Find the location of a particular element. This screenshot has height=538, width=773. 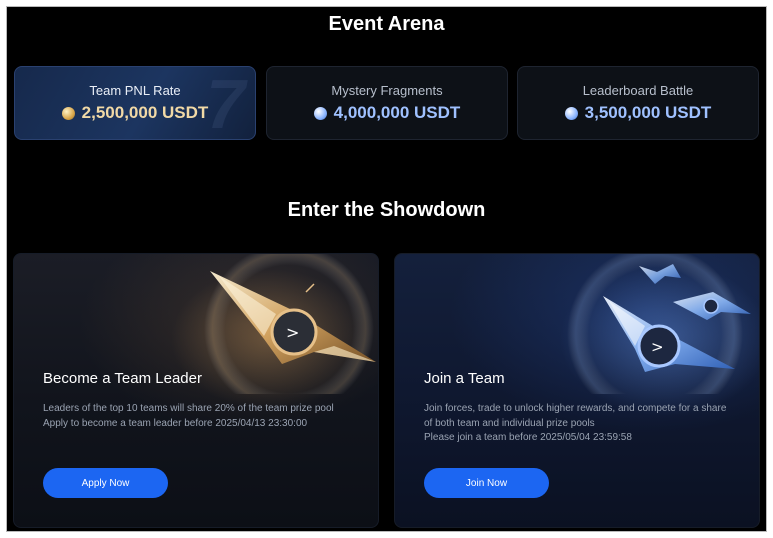

pool-tab-team-pnl-rate: 7 Team PNL Rate 2,500,000 USDT is located at coordinates (135, 103).